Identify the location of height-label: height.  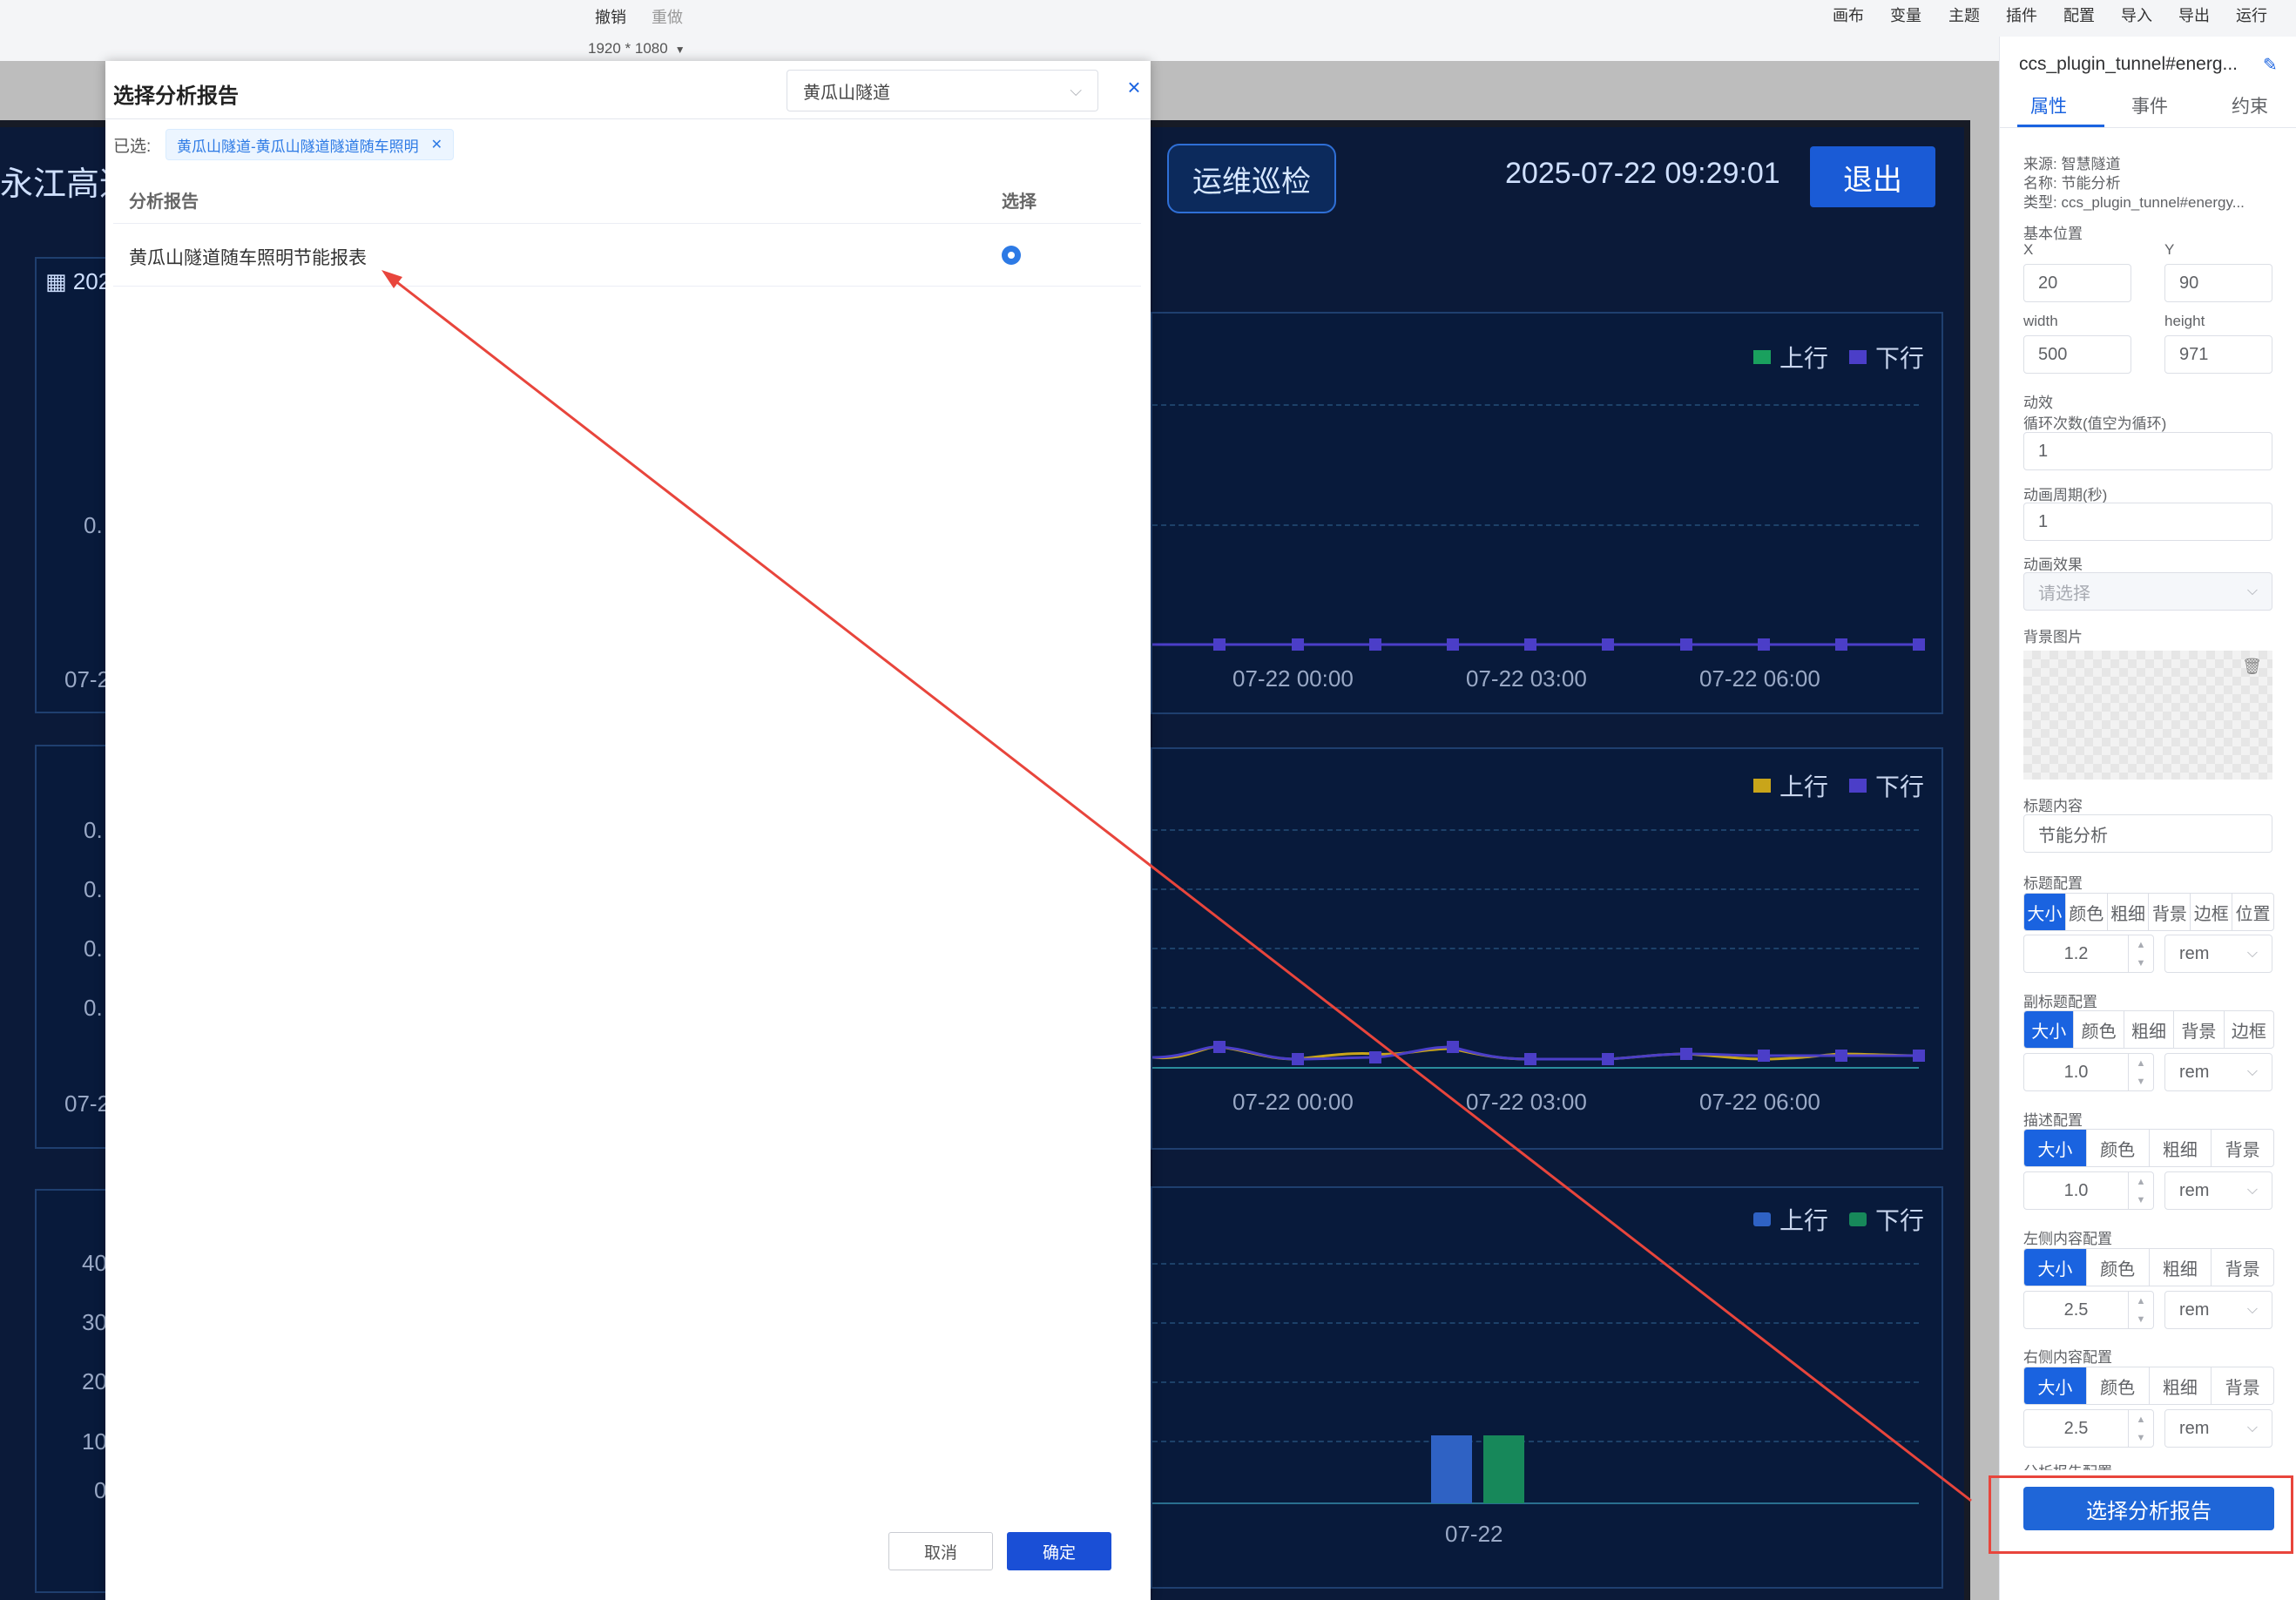
(2184, 321).